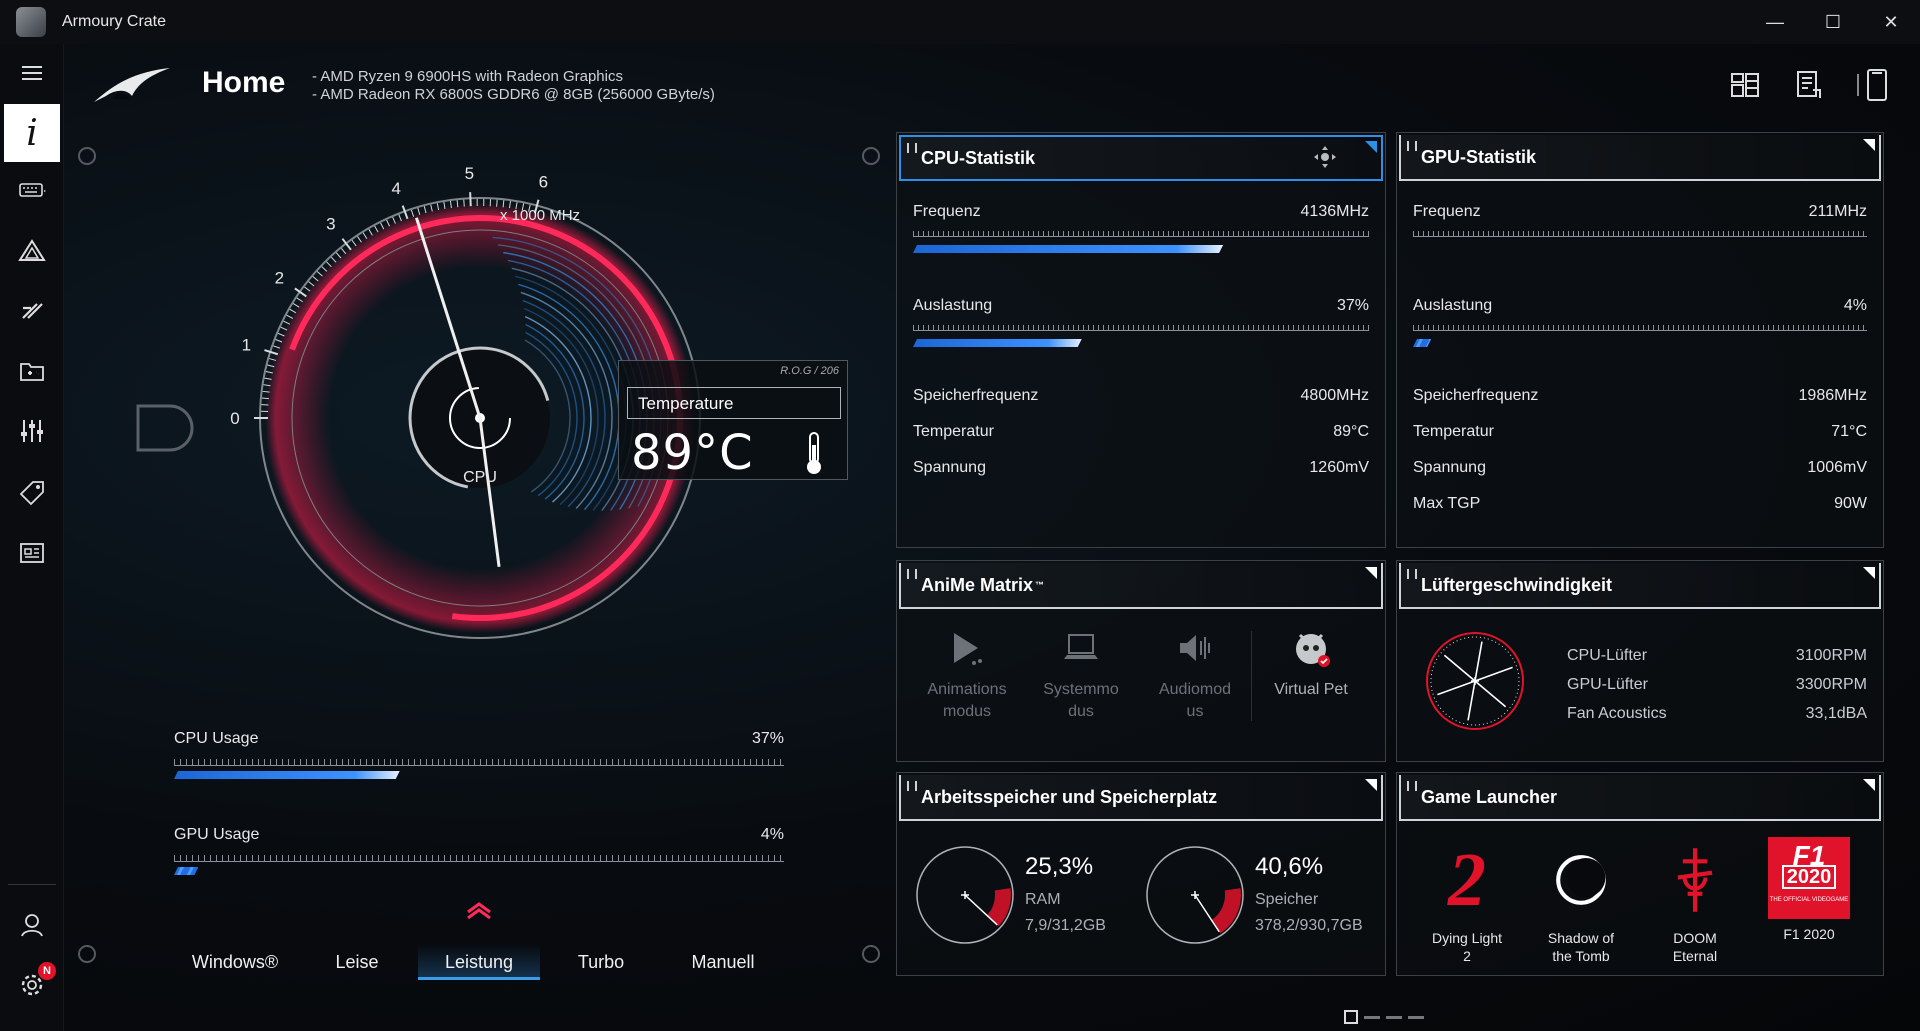 This screenshot has height=1031, width=1920. Describe the element at coordinates (772, 834) in the screenshot. I see `gpu-usage-value: 4%` at that location.